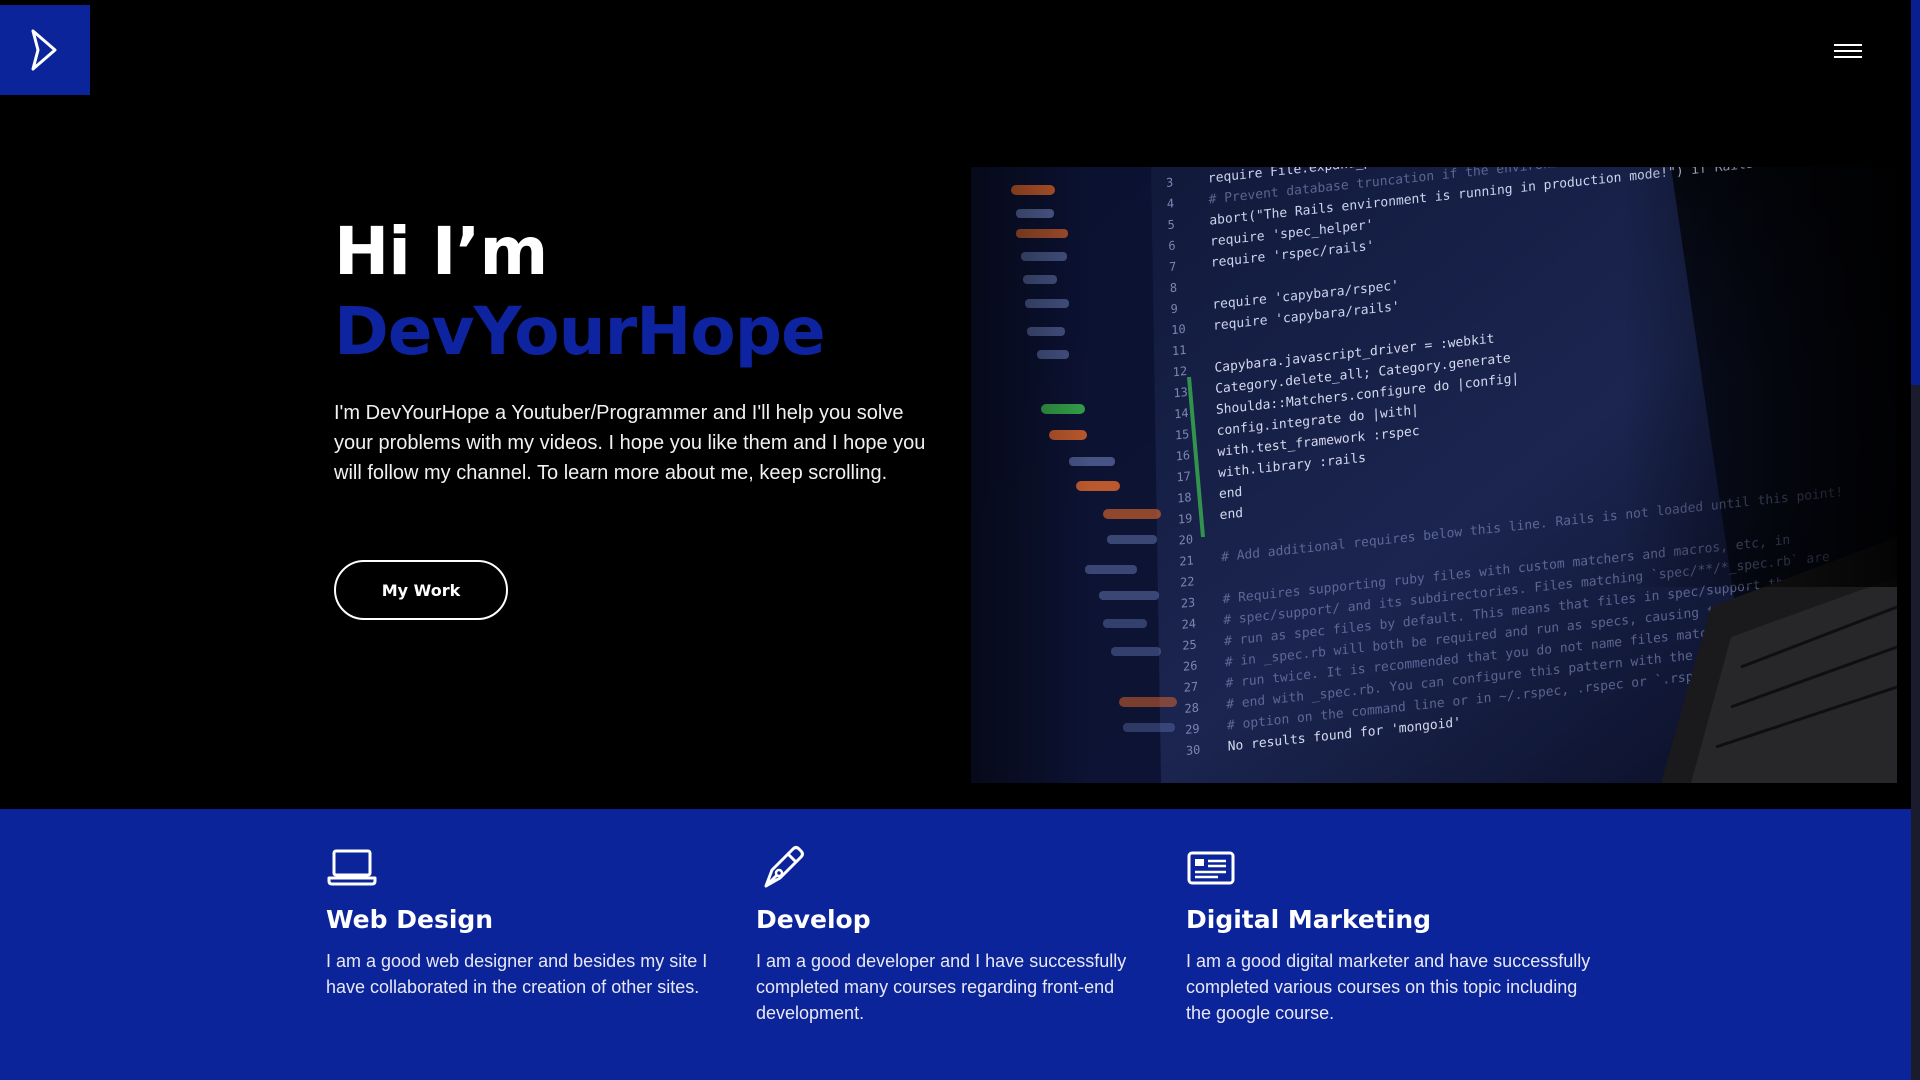  Describe the element at coordinates (410, 919) in the screenshot. I see `service-title: Web Design` at that location.